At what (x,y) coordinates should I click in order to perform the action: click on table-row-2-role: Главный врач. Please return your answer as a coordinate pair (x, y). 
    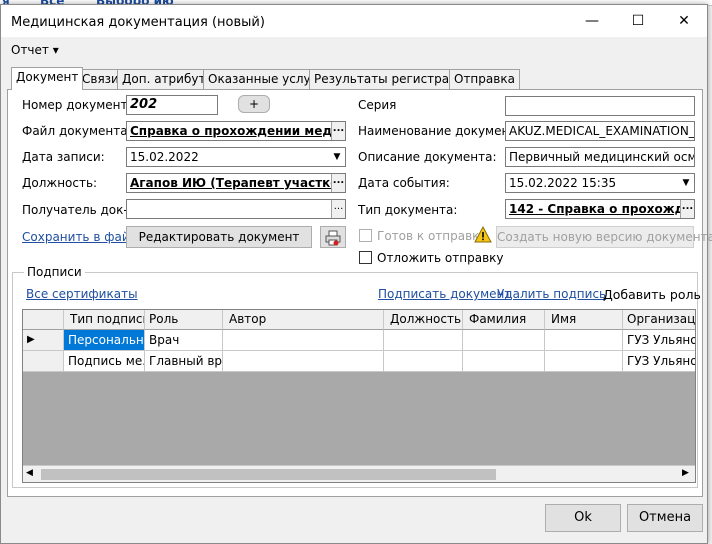
    Looking at the image, I should click on (184, 361).